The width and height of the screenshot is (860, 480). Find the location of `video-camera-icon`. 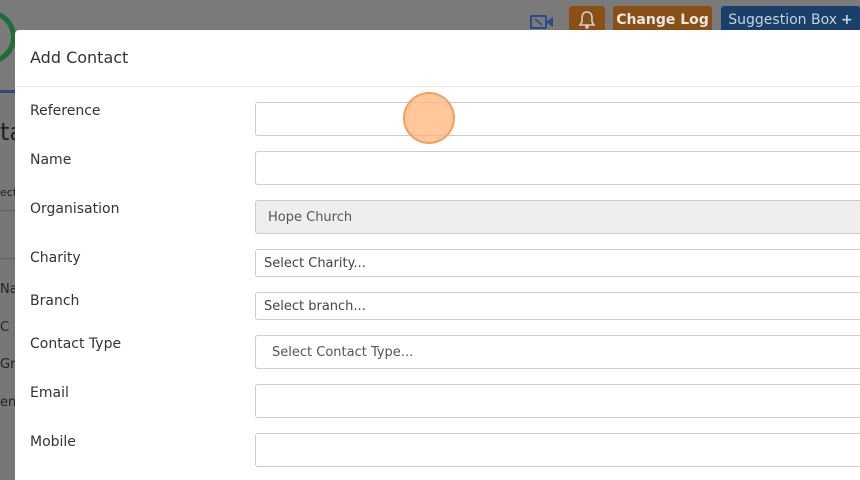

video-camera-icon is located at coordinates (542, 22).